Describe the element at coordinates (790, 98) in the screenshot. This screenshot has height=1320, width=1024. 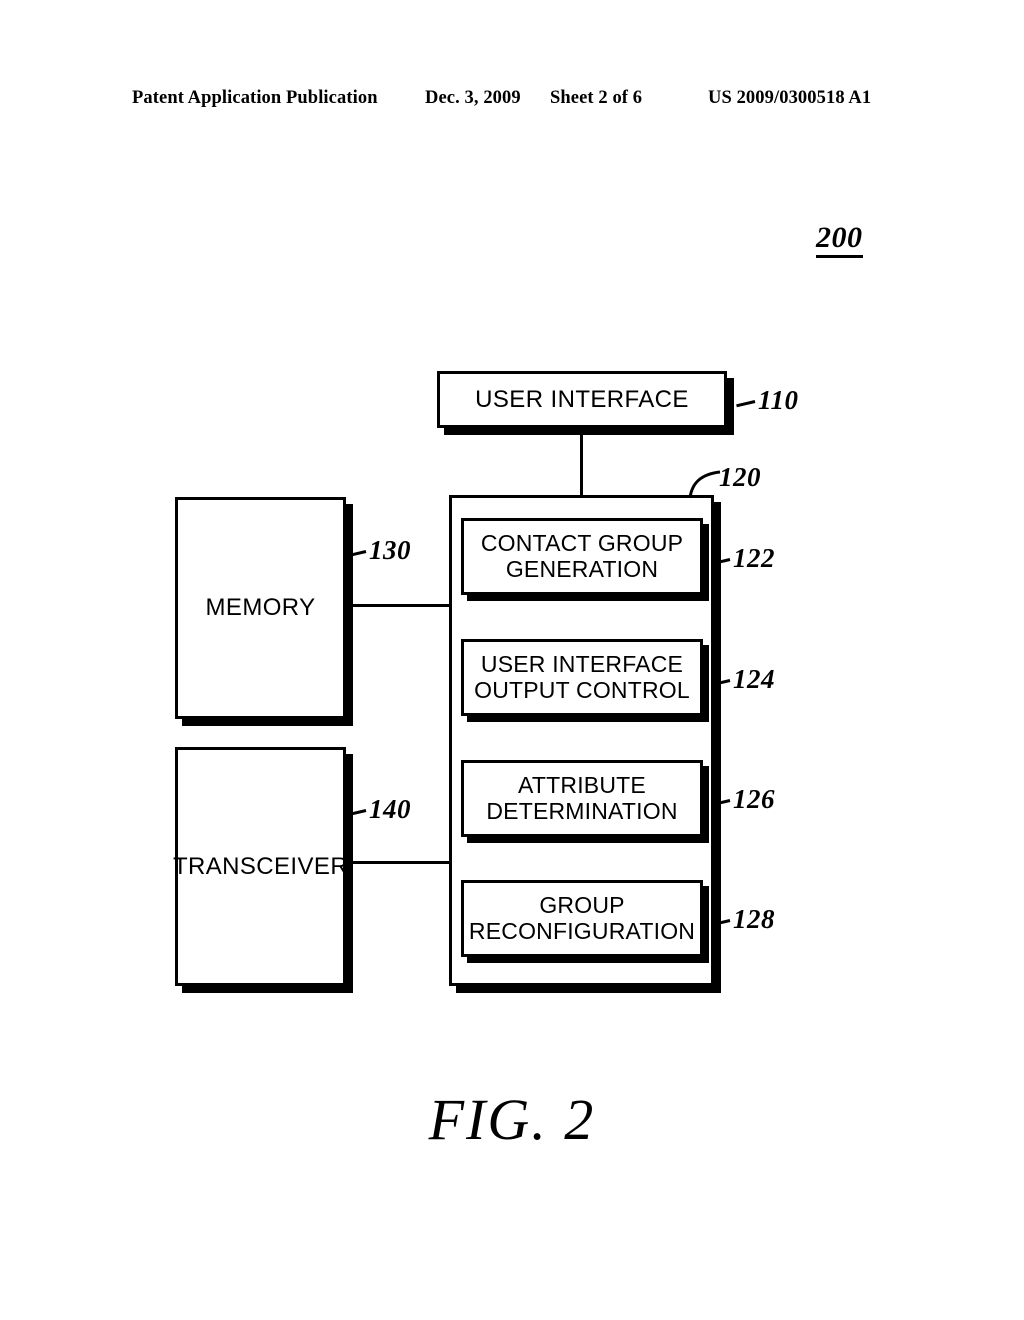
I see `header-publication-number: US 2009/0300518 A1` at that location.